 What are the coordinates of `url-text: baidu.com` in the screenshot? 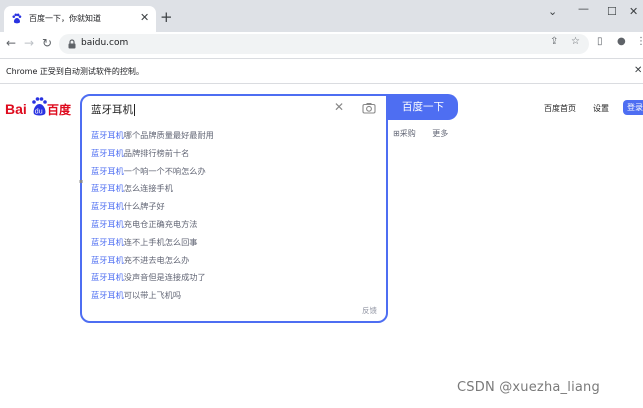 It's located at (105, 43).